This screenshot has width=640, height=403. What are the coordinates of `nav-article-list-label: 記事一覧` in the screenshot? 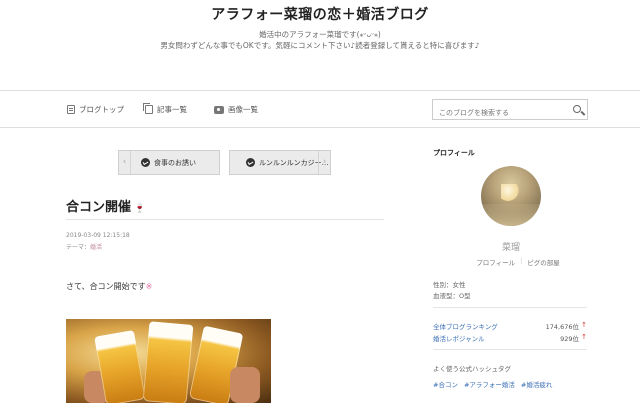 It's located at (172, 109).